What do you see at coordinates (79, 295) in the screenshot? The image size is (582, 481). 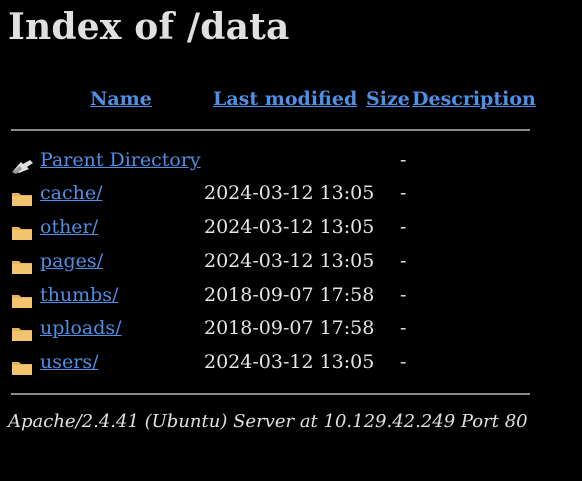 I see `folder-link-thumbs: thumbs/` at bounding box center [79, 295].